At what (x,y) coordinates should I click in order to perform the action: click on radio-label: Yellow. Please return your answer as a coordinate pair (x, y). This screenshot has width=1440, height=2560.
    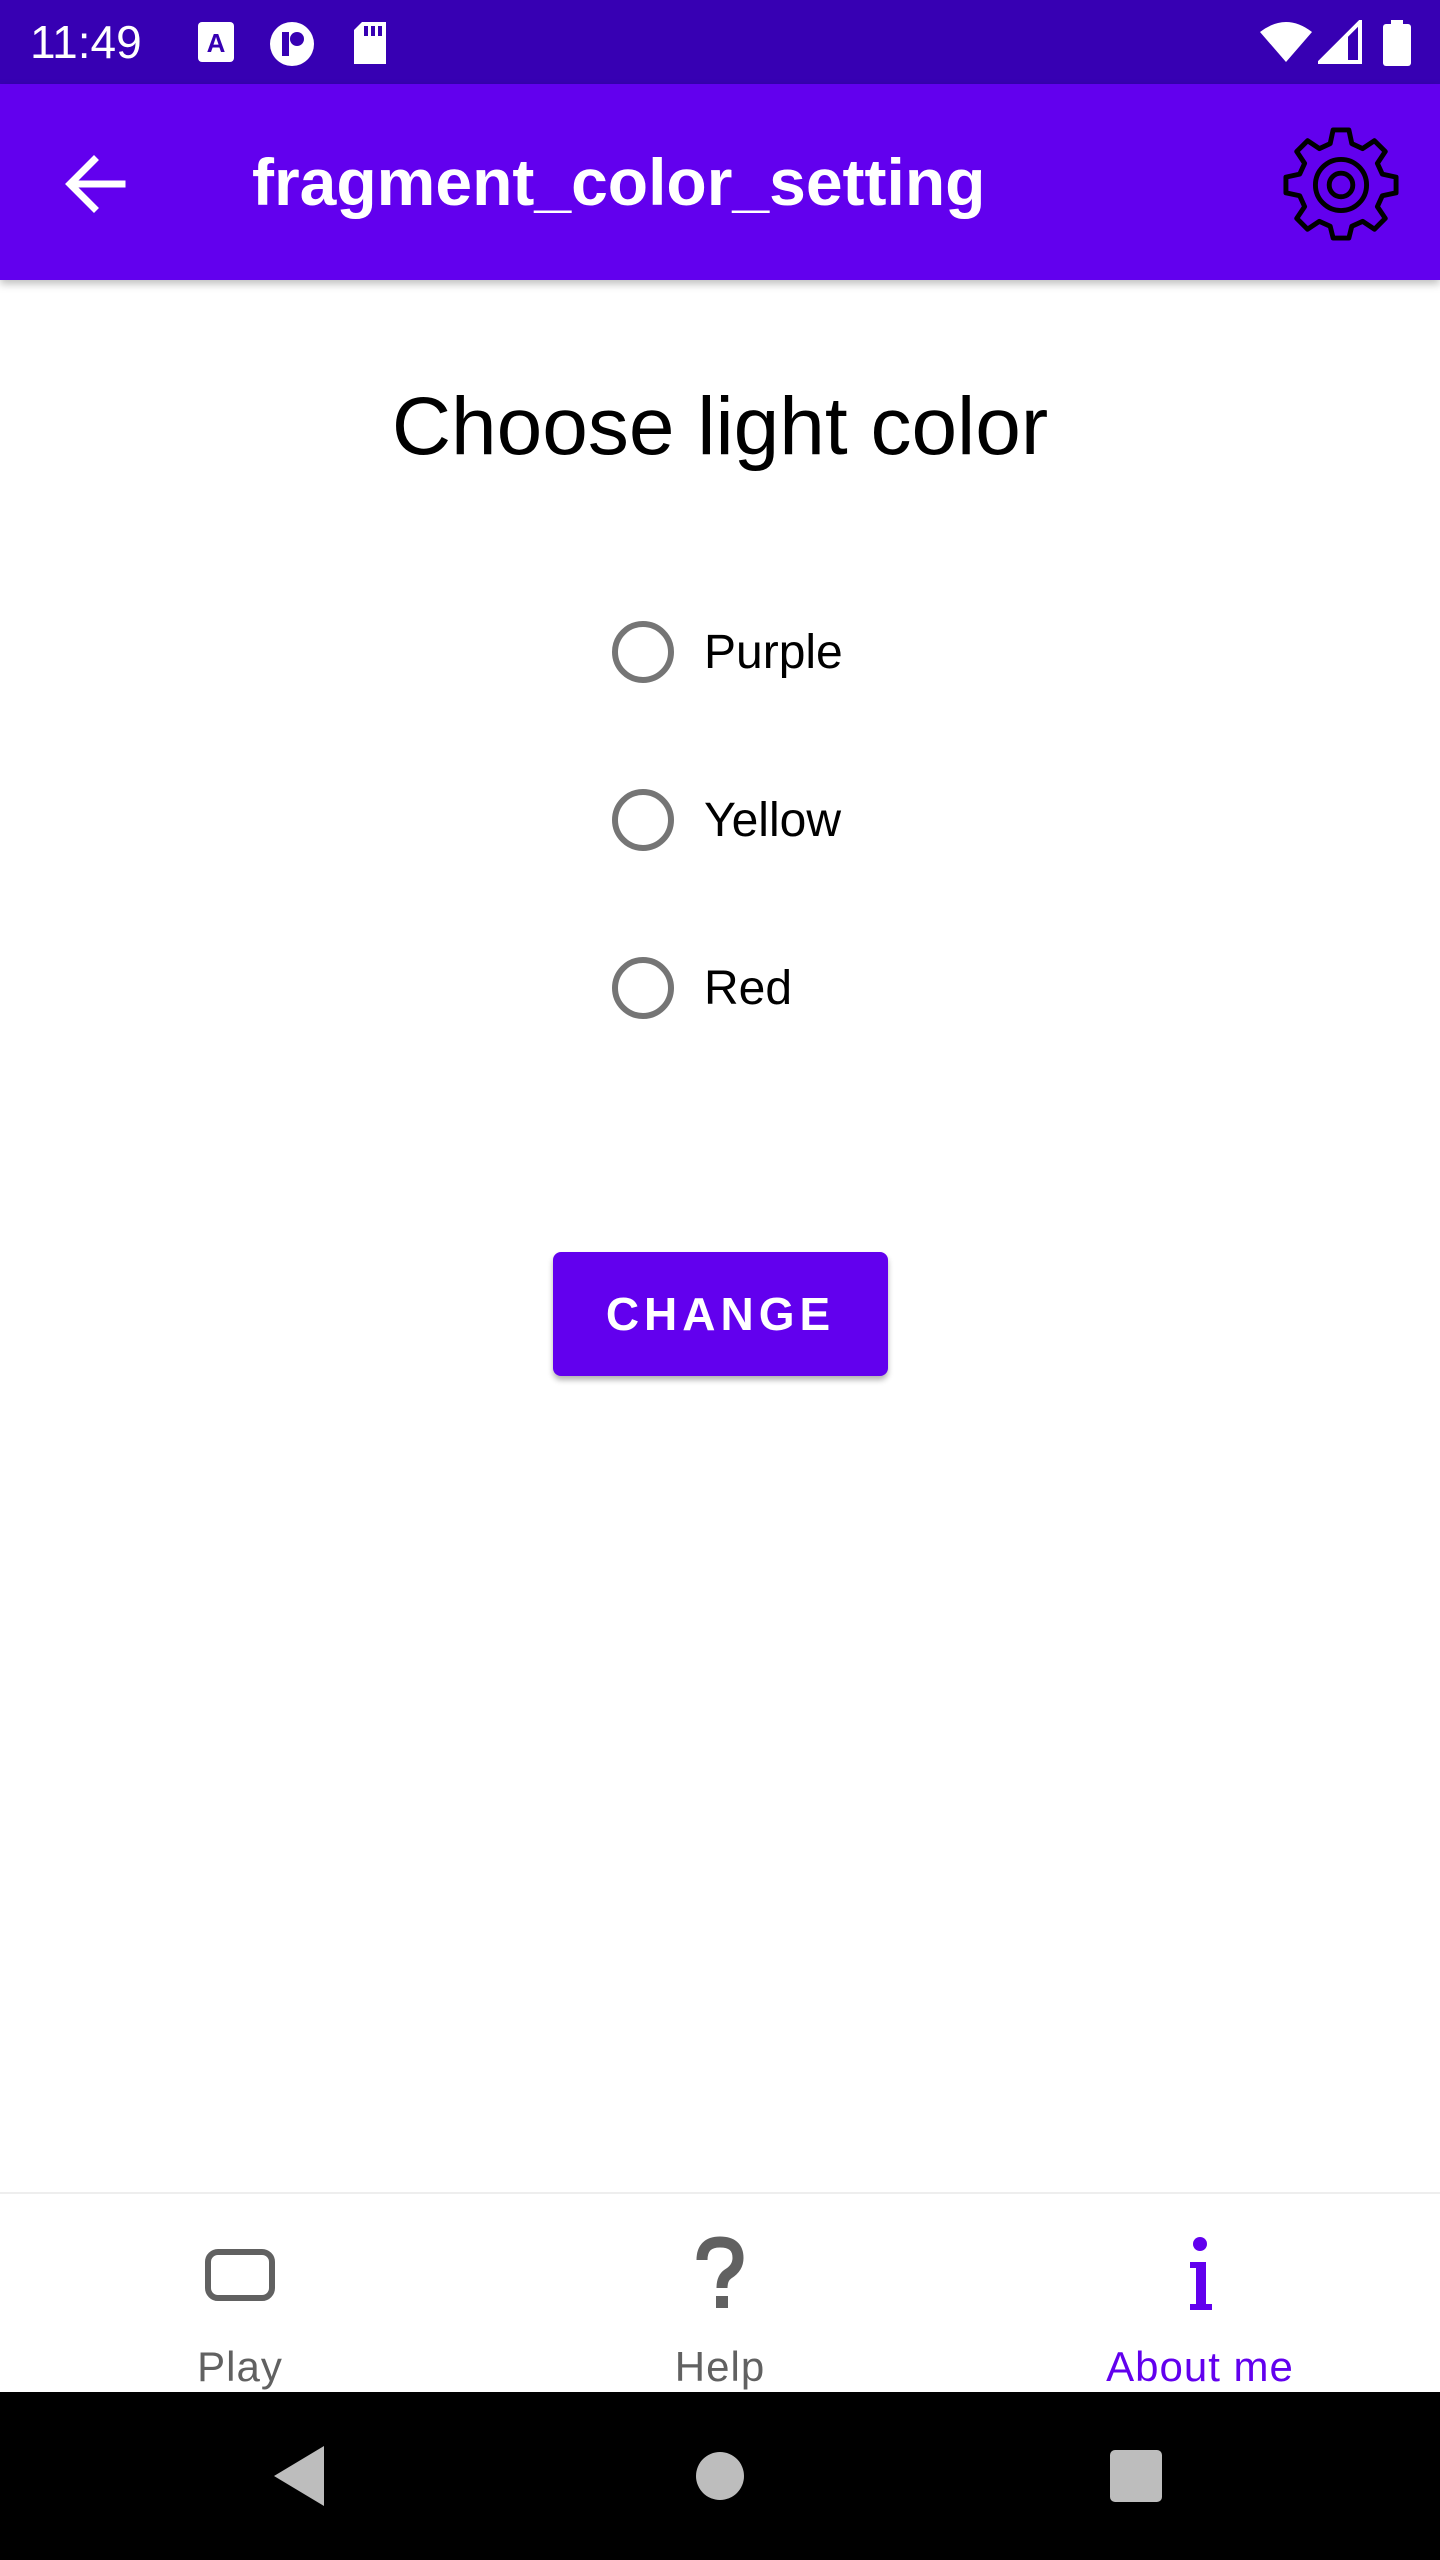
    Looking at the image, I should click on (772, 820).